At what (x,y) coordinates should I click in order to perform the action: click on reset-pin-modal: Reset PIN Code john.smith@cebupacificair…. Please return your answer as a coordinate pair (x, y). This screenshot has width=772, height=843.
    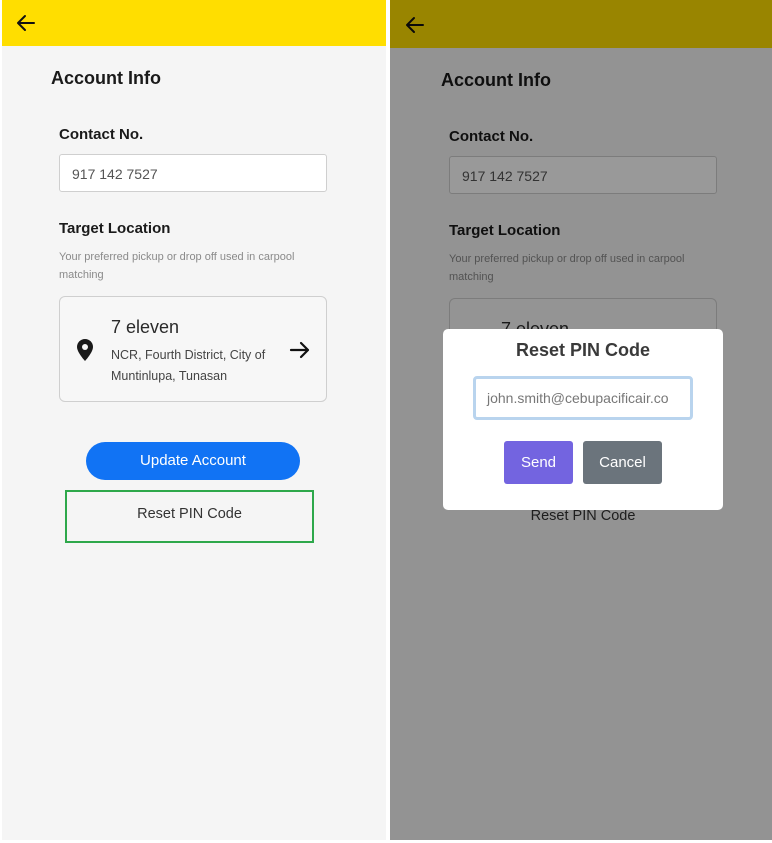
    Looking at the image, I should click on (583, 419).